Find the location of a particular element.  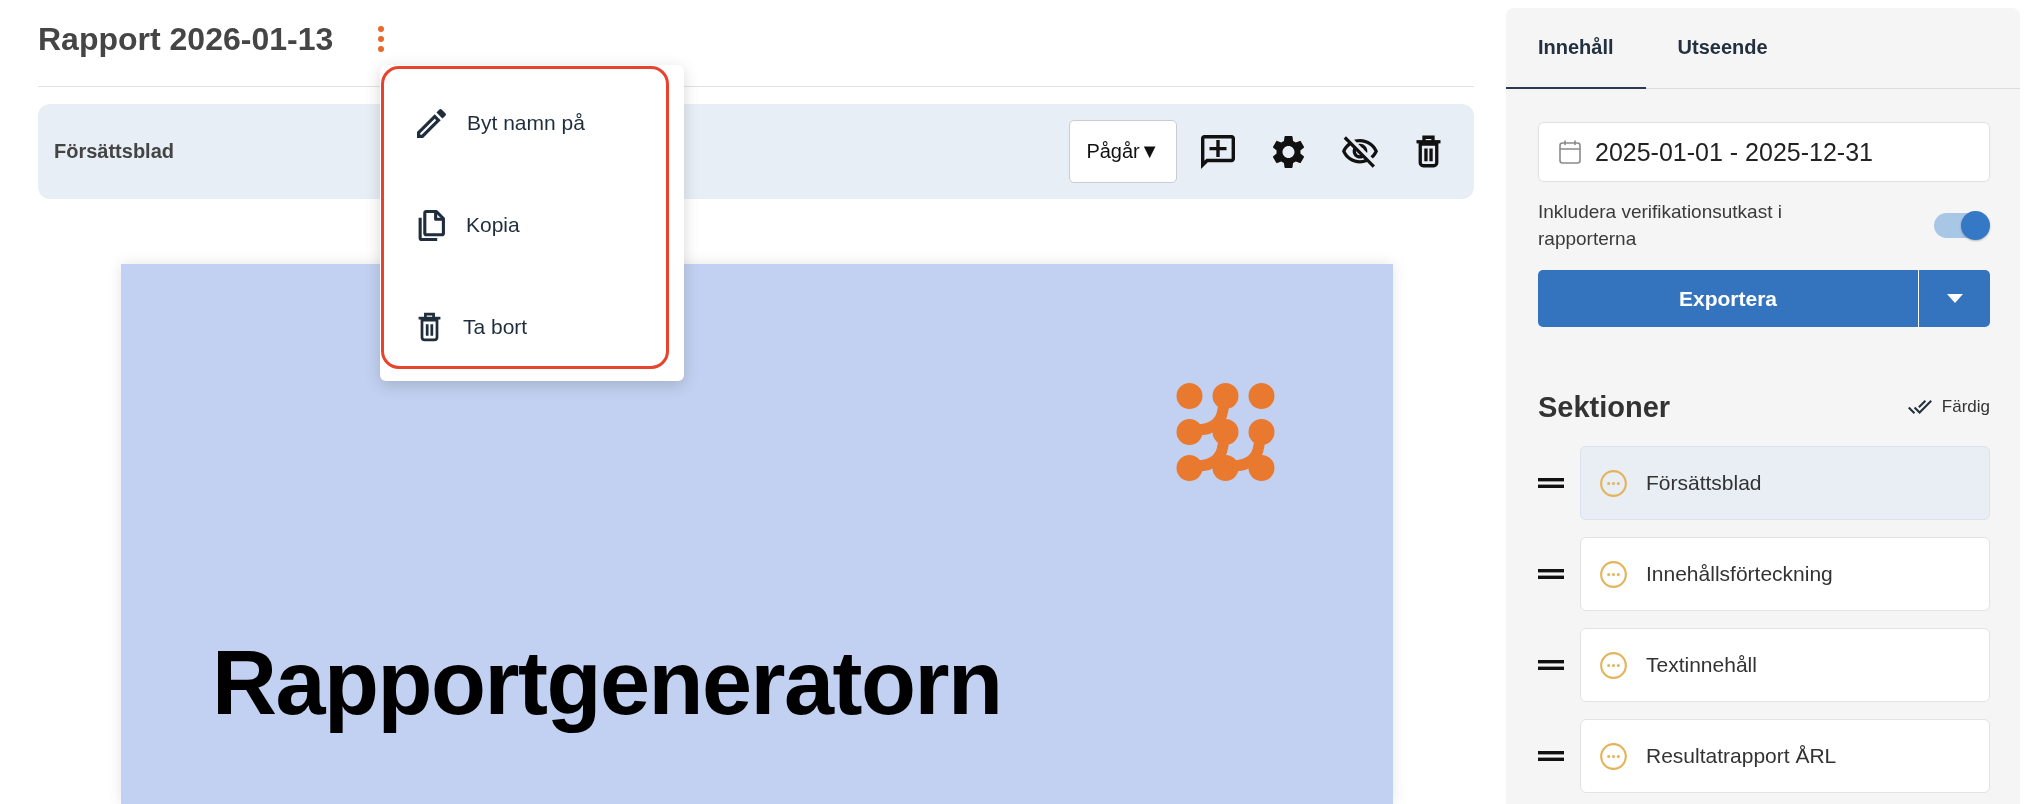

status-dropdown: Pågår▼ is located at coordinates (1123, 151).